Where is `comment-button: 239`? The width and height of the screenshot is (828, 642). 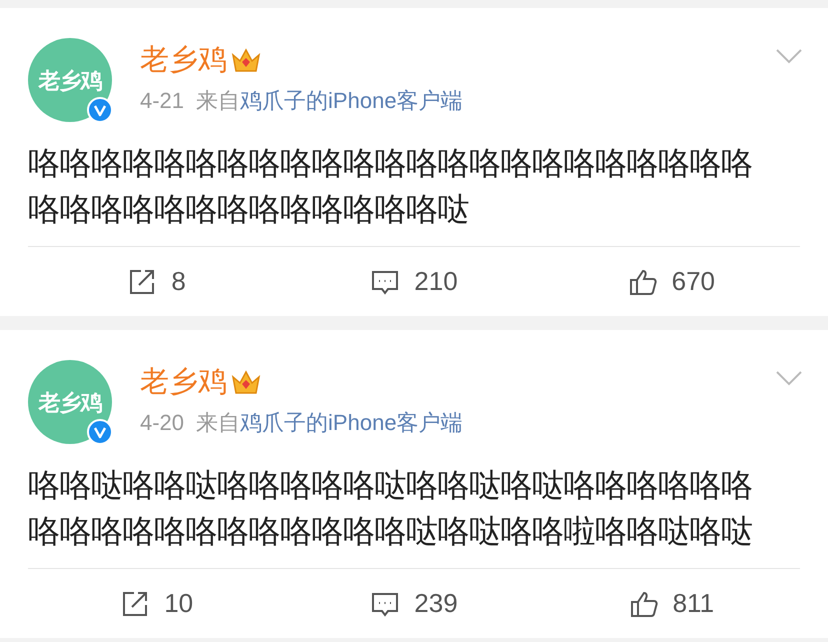 comment-button: 239 is located at coordinates (414, 603).